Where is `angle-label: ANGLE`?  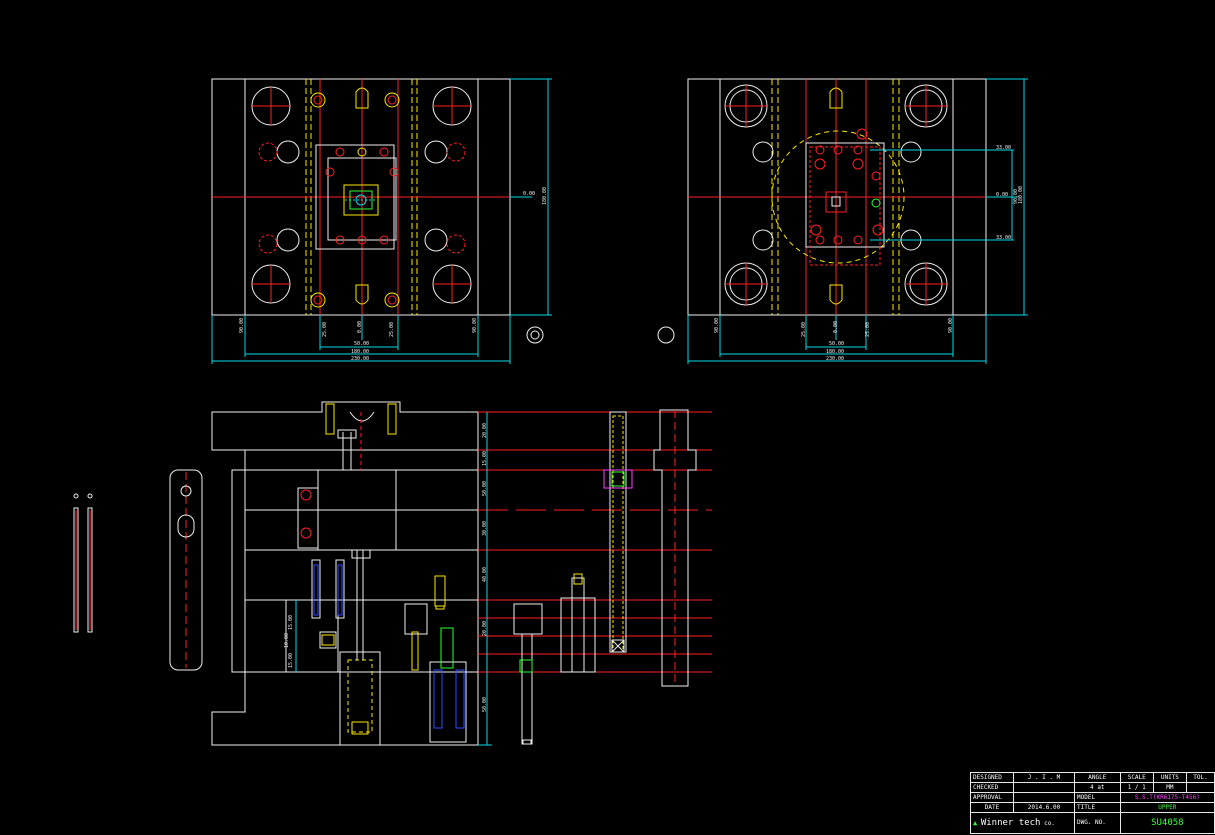 angle-label: ANGLE is located at coordinates (1097, 777).